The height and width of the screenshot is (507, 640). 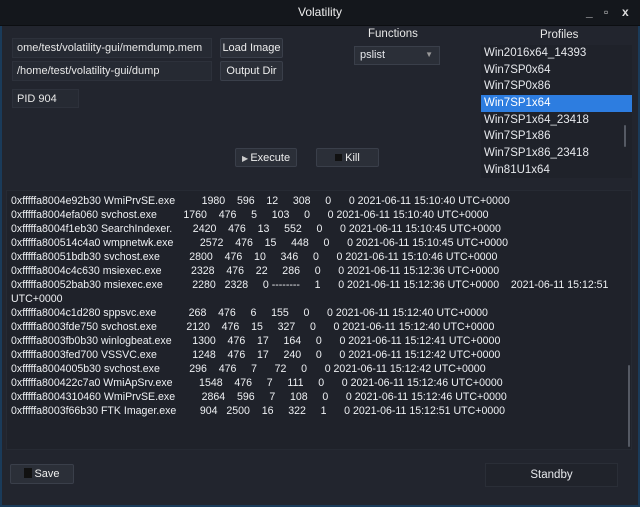 What do you see at coordinates (556, 120) in the screenshot?
I see `profile-item: Win7SP1x64_23418` at bounding box center [556, 120].